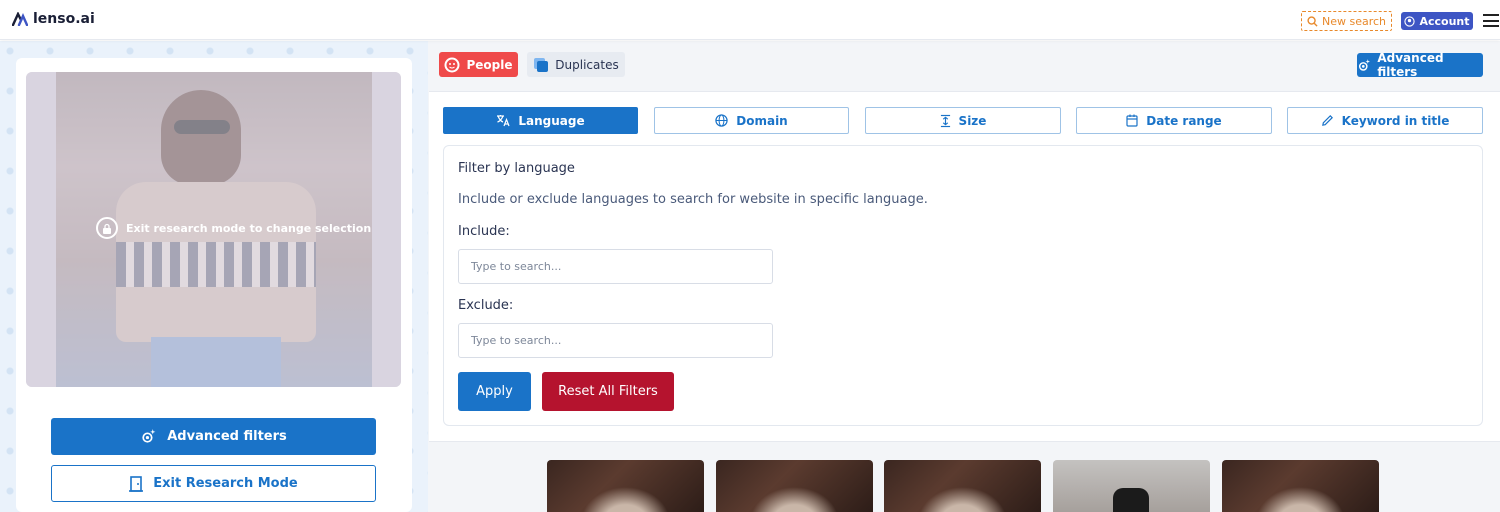 The image size is (1500, 512). Describe the element at coordinates (1312, 21) in the screenshot. I see `search-icon` at that location.